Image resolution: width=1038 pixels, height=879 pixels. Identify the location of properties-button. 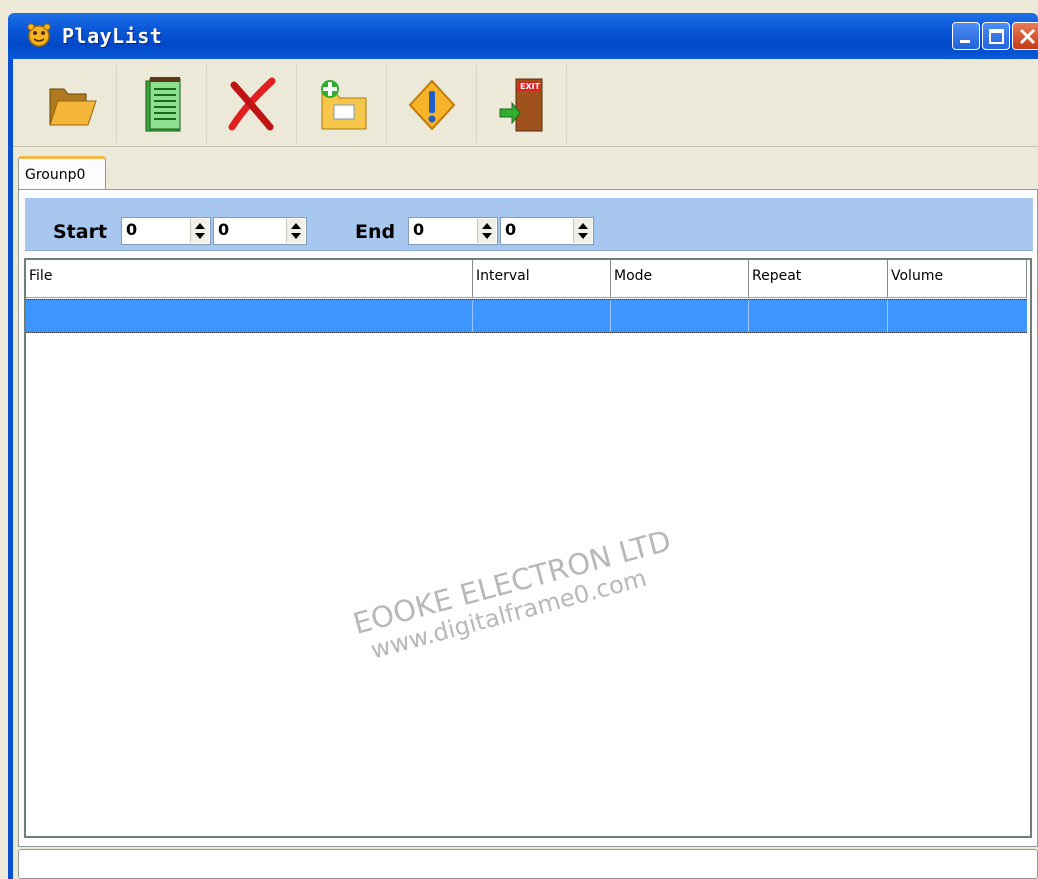
(432, 104).